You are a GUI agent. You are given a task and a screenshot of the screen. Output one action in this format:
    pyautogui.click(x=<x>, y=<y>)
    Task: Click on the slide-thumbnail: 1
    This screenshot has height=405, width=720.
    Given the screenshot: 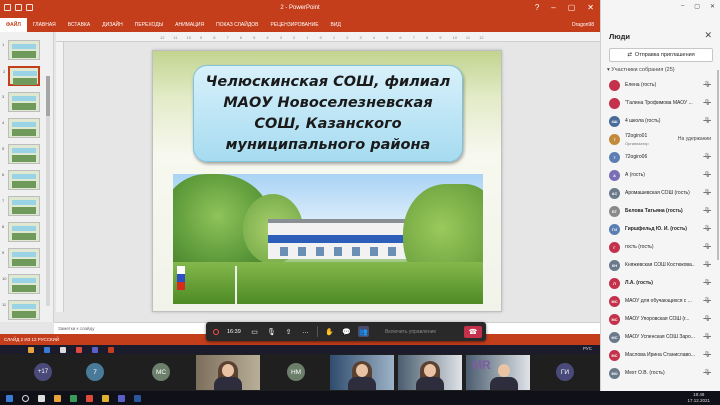 What is the action you would take?
    pyautogui.click(x=21, y=50)
    